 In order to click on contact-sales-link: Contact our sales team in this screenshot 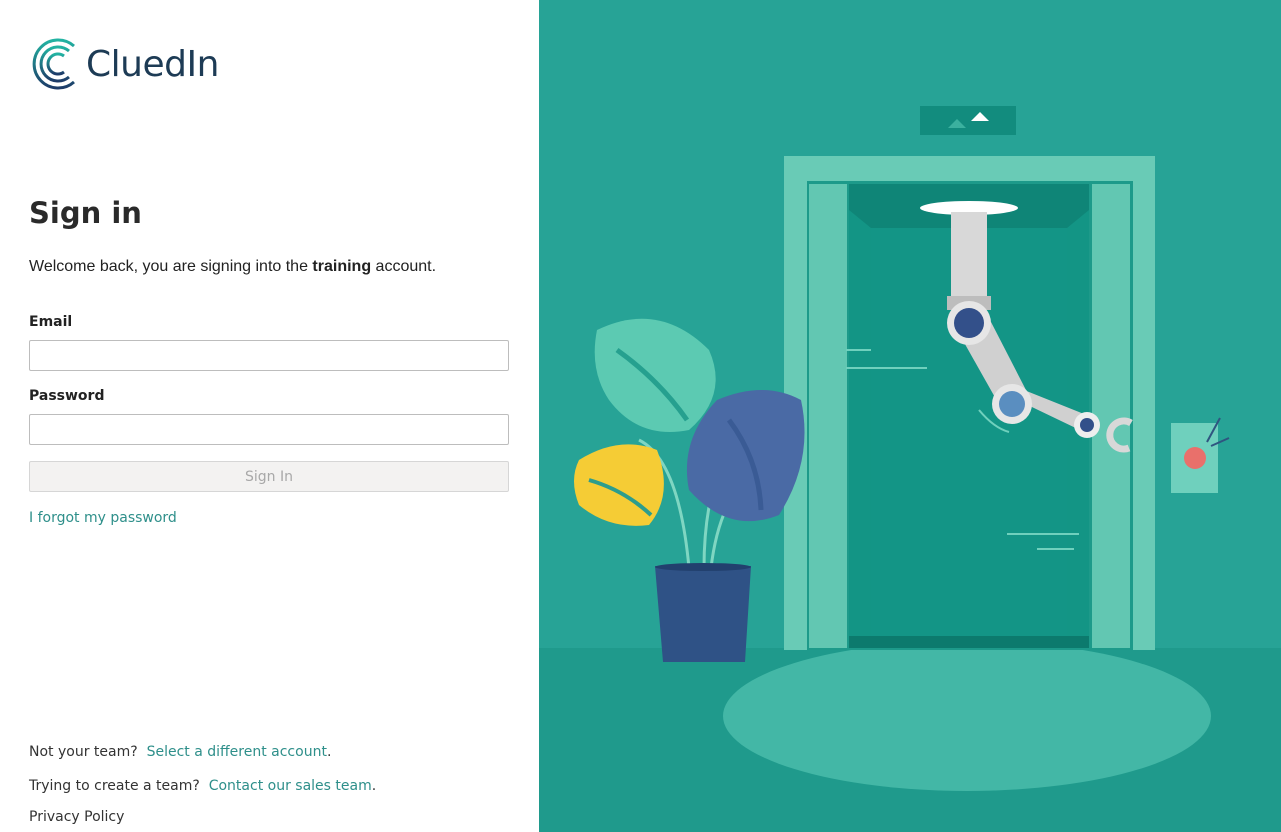, I will do `click(290, 786)`.